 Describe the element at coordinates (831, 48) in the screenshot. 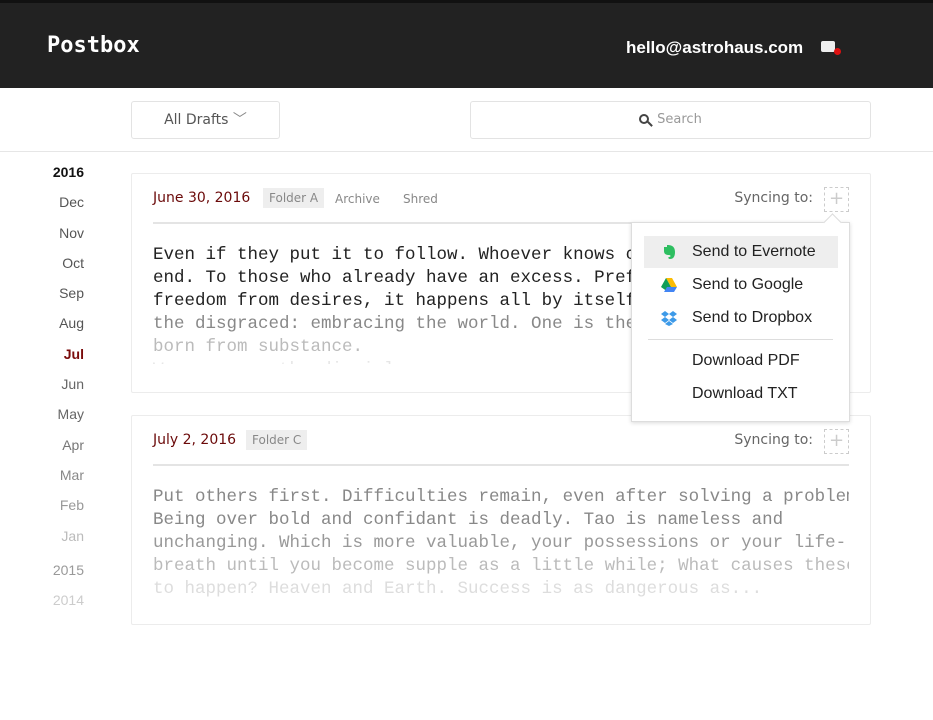

I see `inbox-notification-icon` at that location.